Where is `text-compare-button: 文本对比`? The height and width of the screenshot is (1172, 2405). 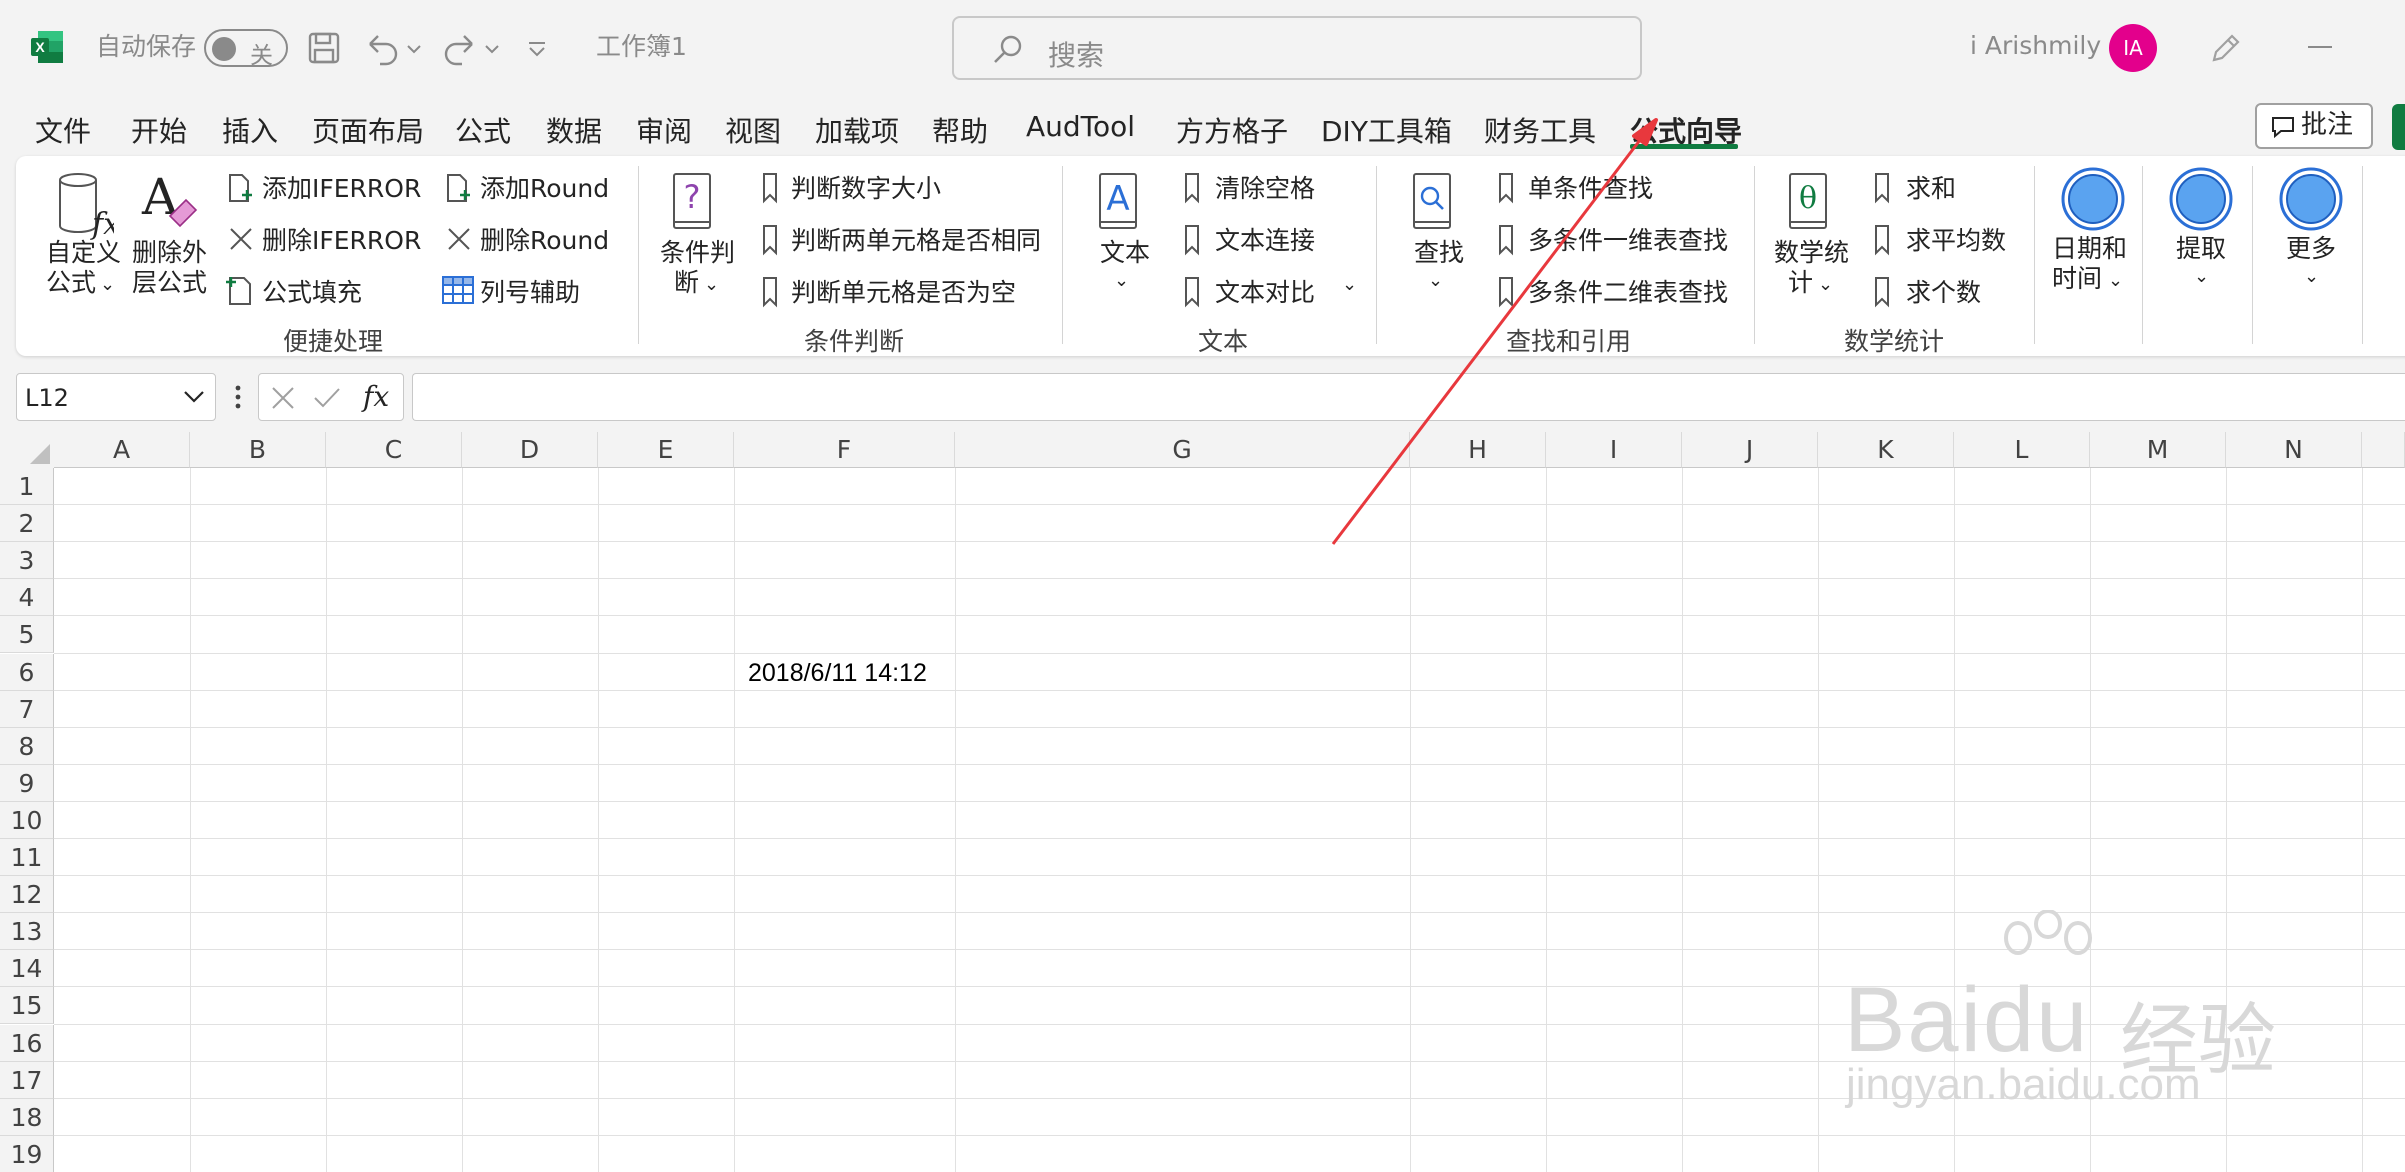
text-compare-button: 文本对比 is located at coordinates (1265, 292).